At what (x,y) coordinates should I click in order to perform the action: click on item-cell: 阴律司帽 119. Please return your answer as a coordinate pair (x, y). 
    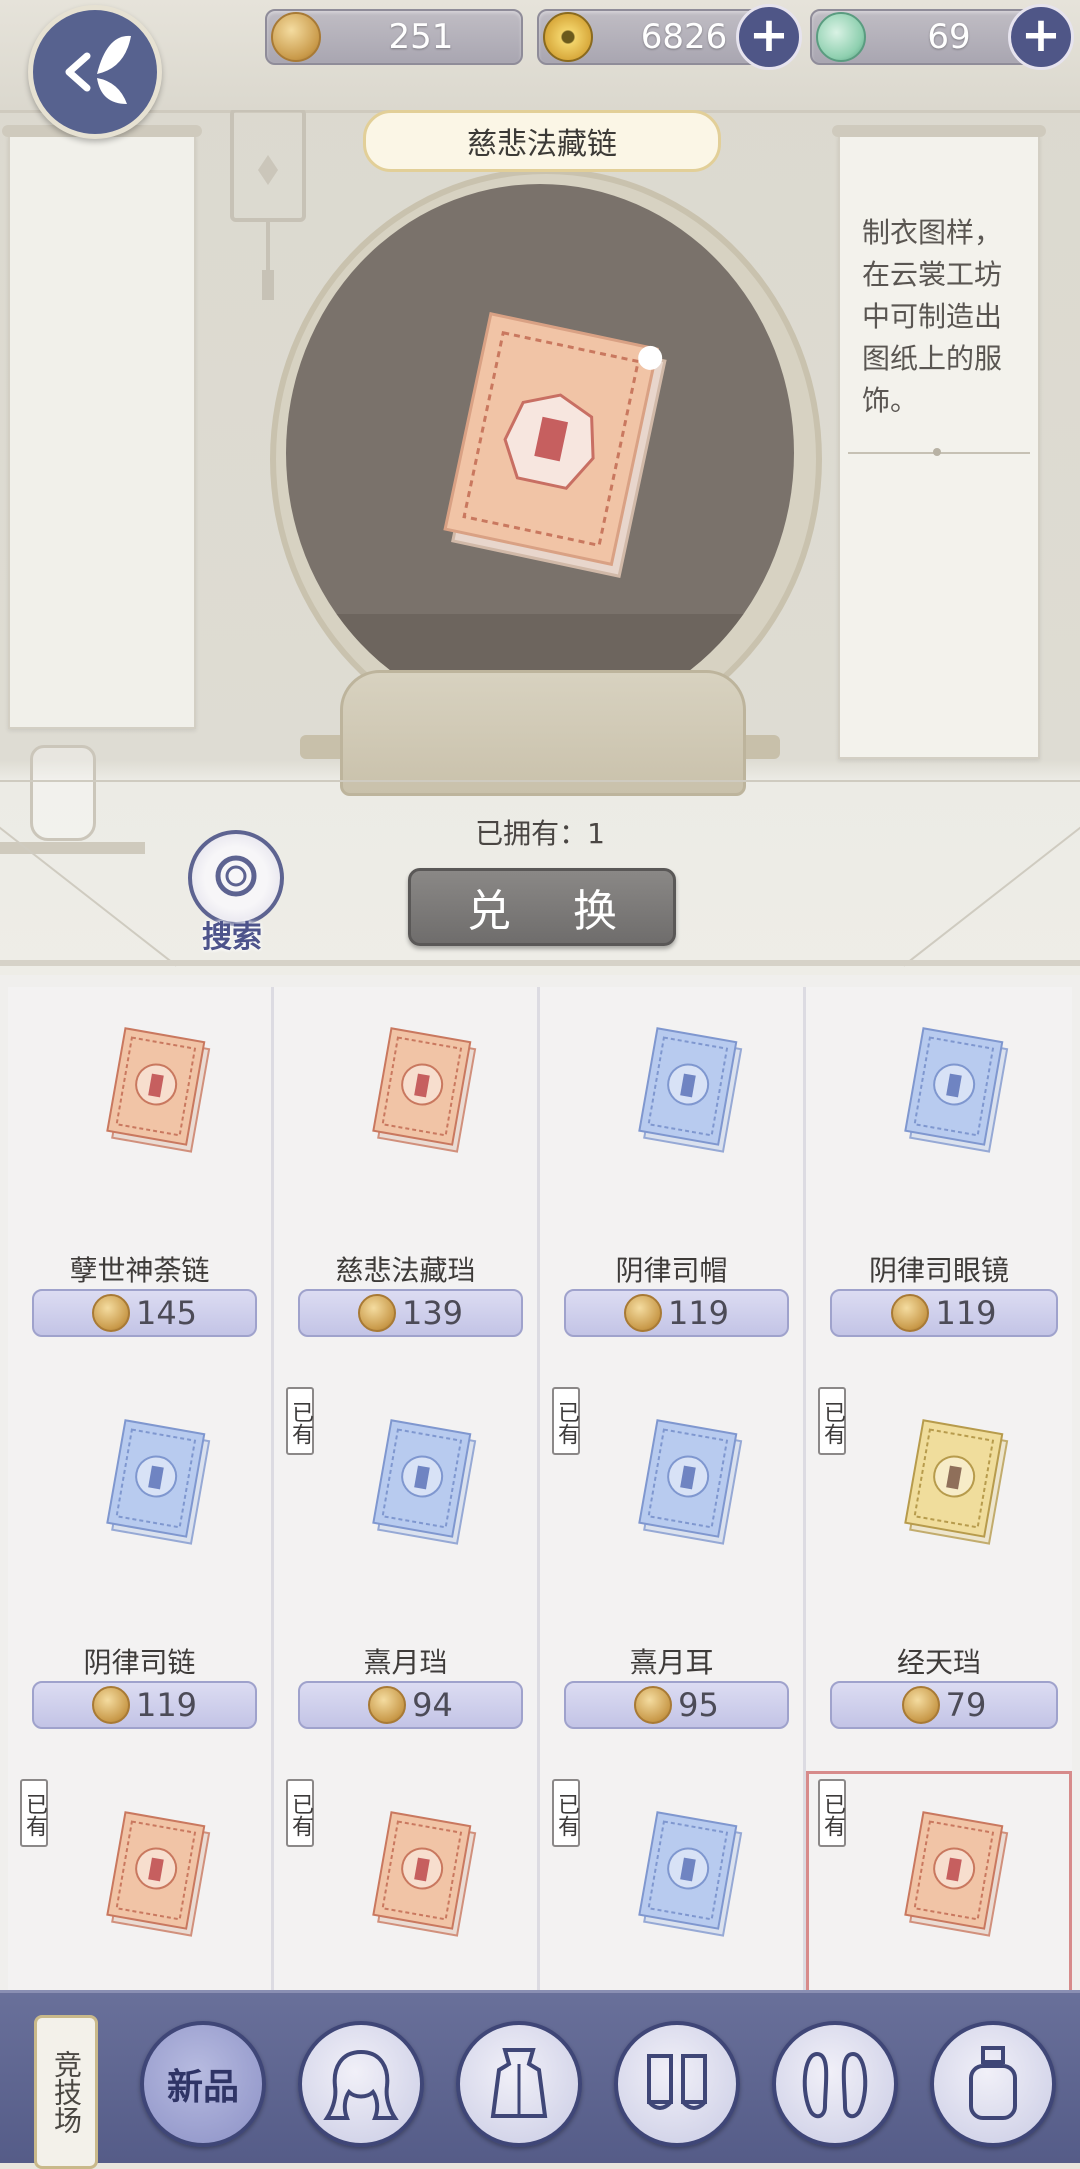
    Looking at the image, I should click on (673, 1183).